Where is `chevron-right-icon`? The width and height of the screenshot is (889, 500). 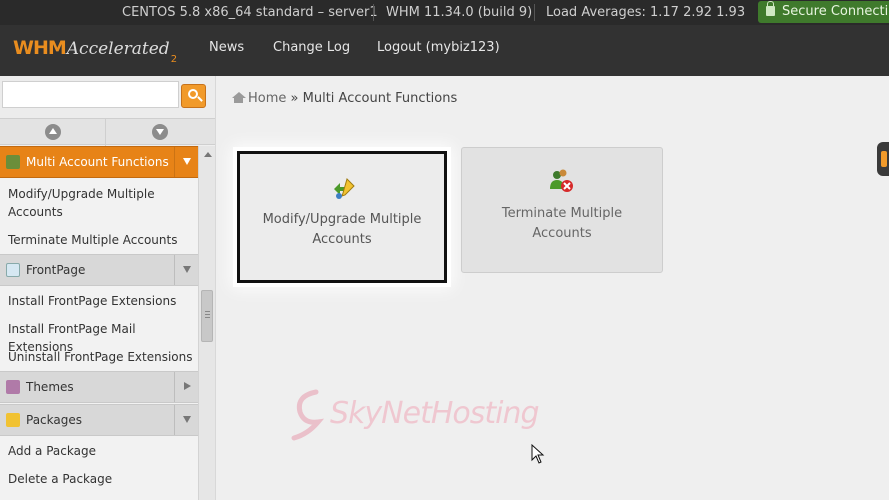 chevron-right-icon is located at coordinates (186, 387).